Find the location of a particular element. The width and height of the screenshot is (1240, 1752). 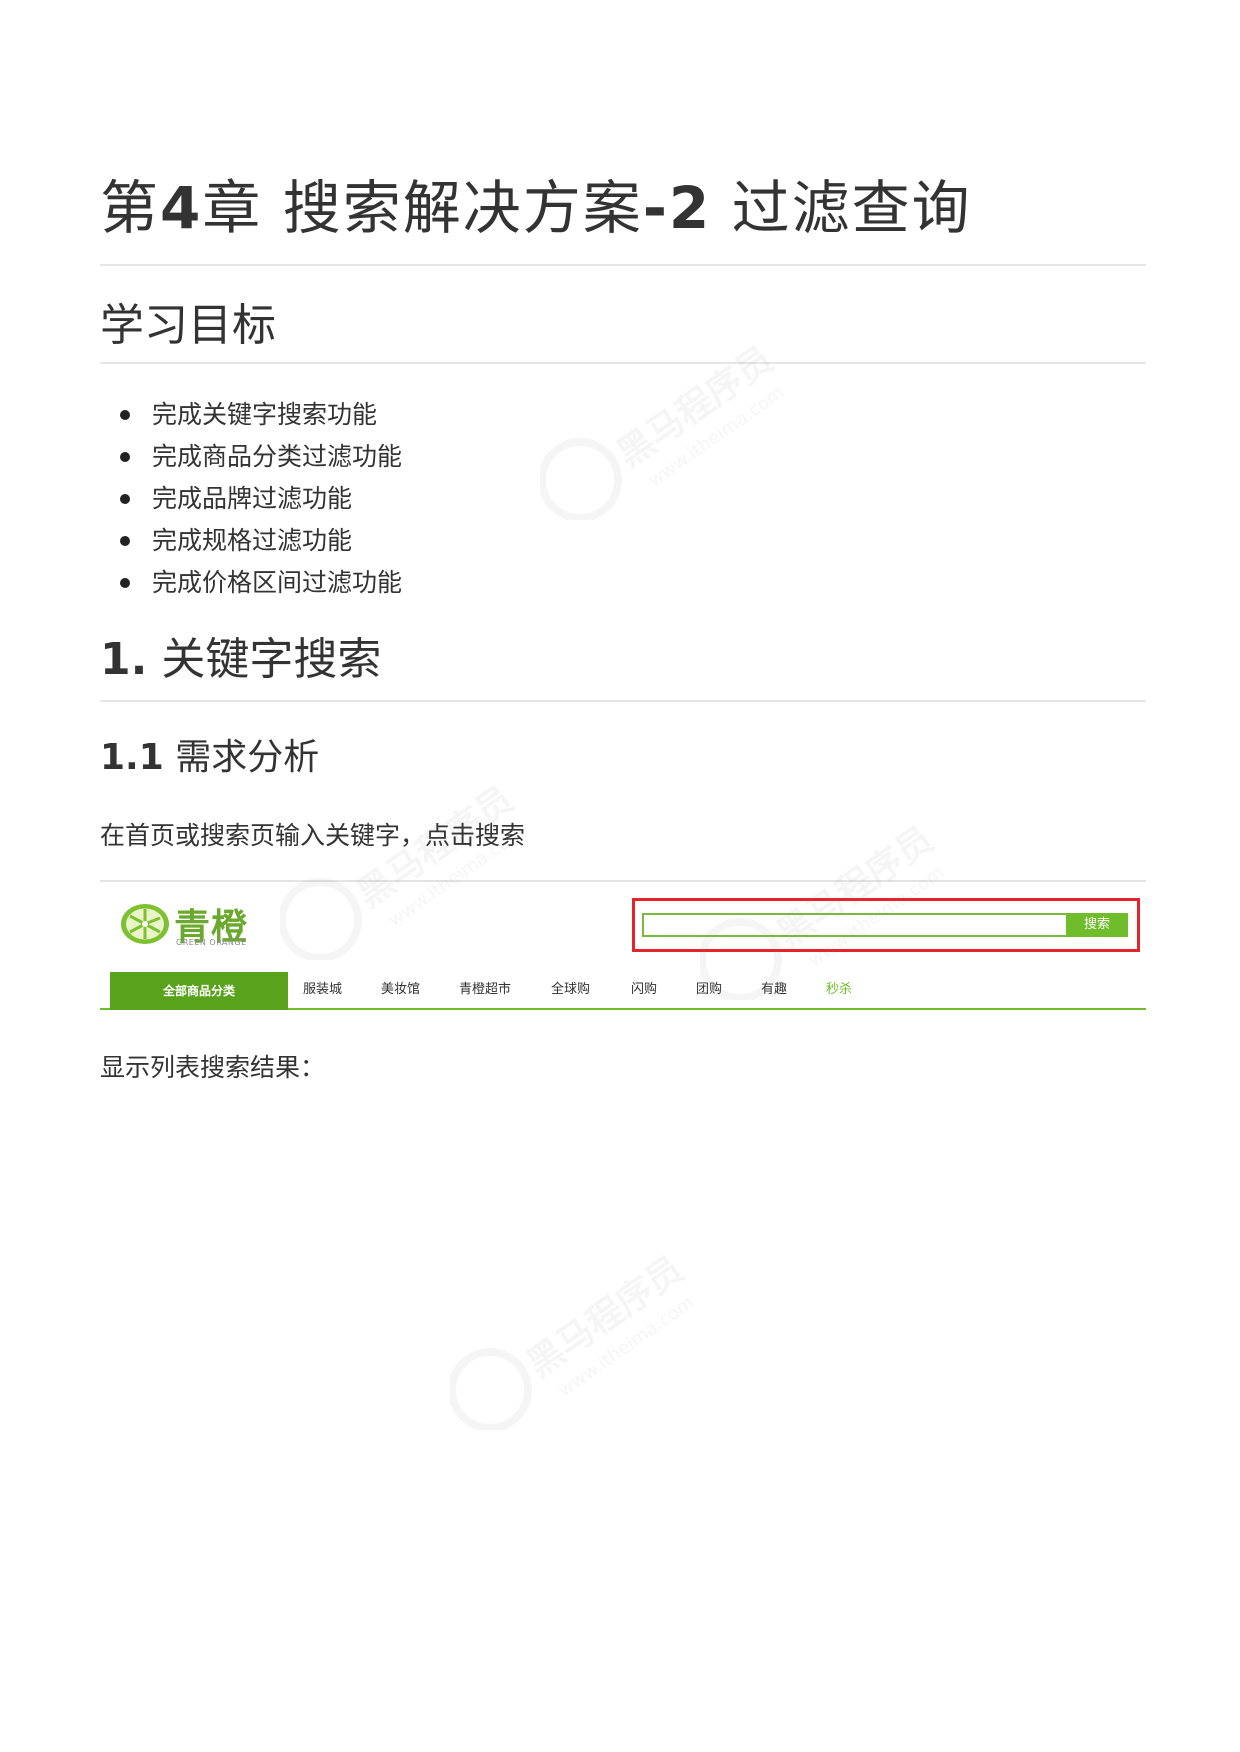

nav-item-supermarket: 青橙超市 is located at coordinates (485, 990).